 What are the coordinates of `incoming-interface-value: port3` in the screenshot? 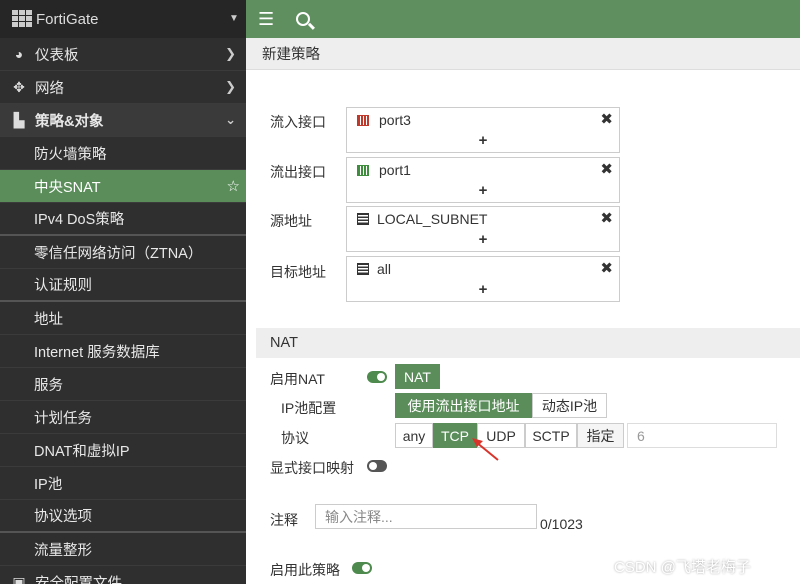 It's located at (395, 120).